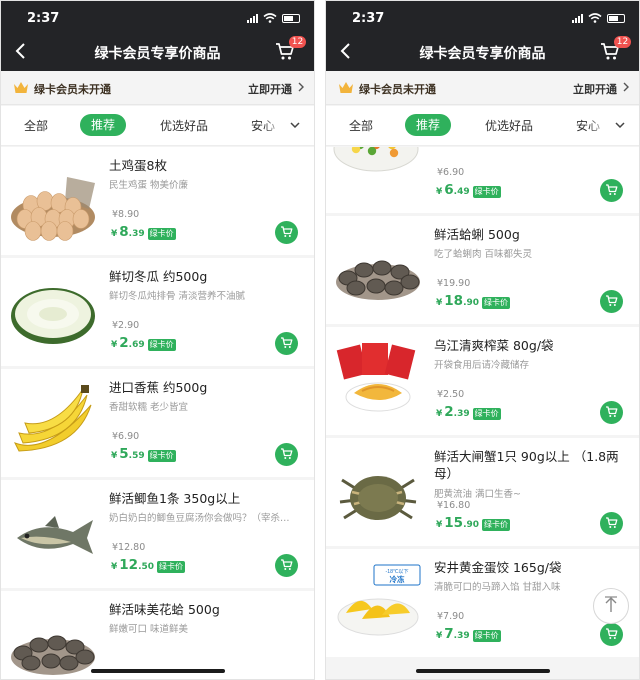  I want to click on product-item: 鲜活味美花蛤 500g 鲜嫩可口 味道鲜美, so click(157, 635).